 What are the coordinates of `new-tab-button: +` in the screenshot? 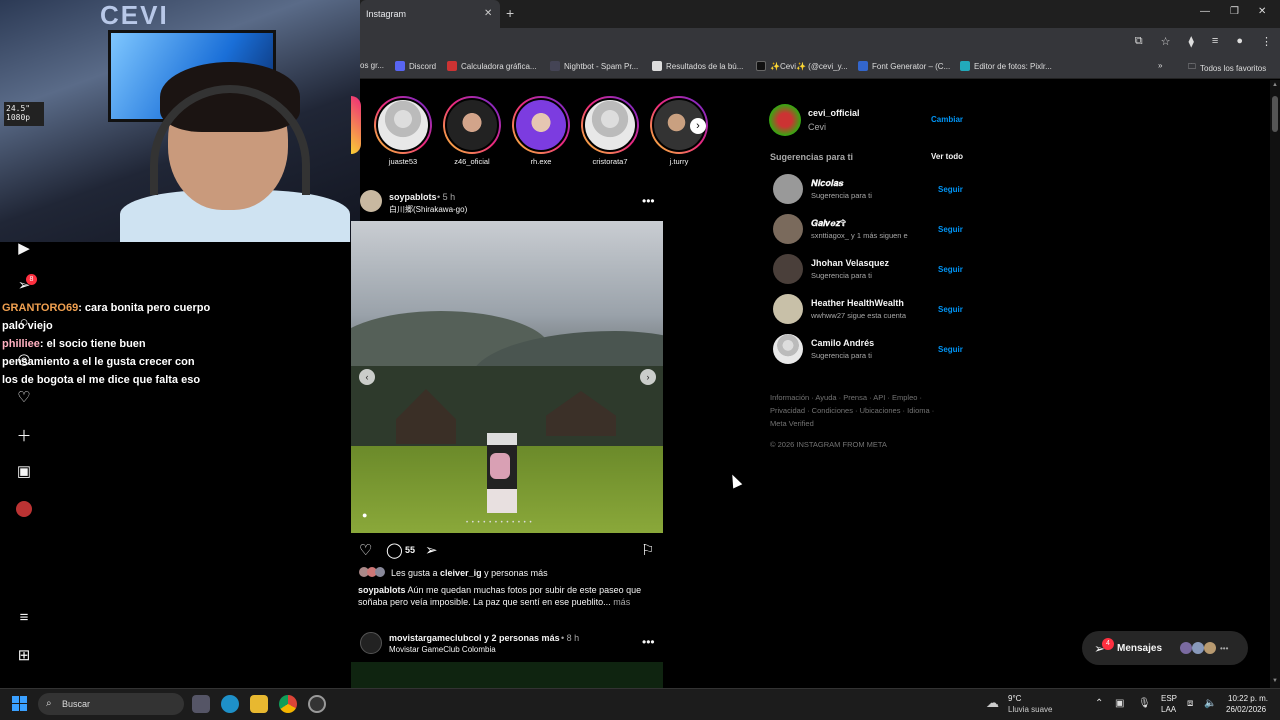 It's located at (510, 13).